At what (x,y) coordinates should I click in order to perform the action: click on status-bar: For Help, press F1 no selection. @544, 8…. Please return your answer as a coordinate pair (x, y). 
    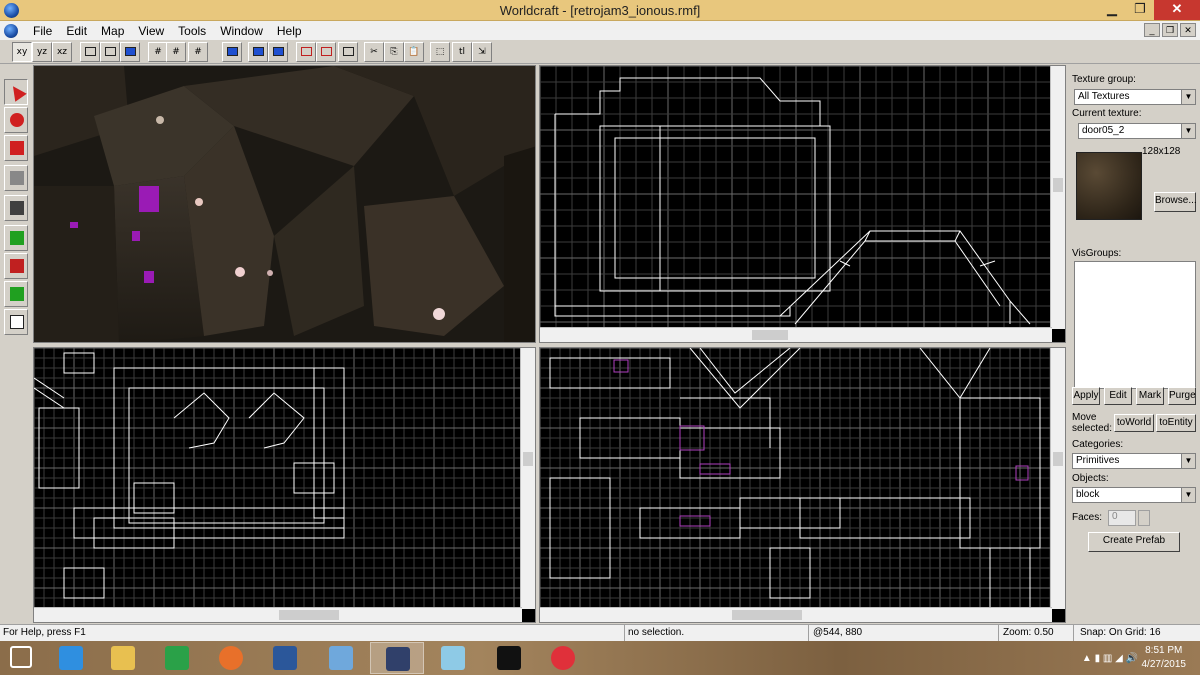
    Looking at the image, I should click on (600, 633).